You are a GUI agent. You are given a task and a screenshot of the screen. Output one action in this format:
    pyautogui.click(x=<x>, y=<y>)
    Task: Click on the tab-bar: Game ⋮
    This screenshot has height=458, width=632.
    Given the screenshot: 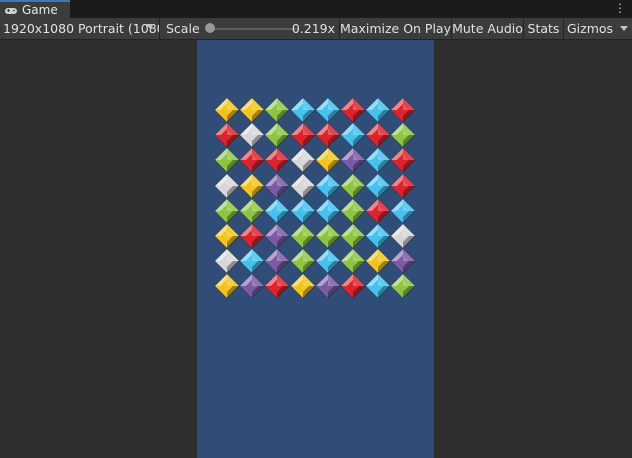 What is the action you would take?
    pyautogui.click(x=316, y=9)
    